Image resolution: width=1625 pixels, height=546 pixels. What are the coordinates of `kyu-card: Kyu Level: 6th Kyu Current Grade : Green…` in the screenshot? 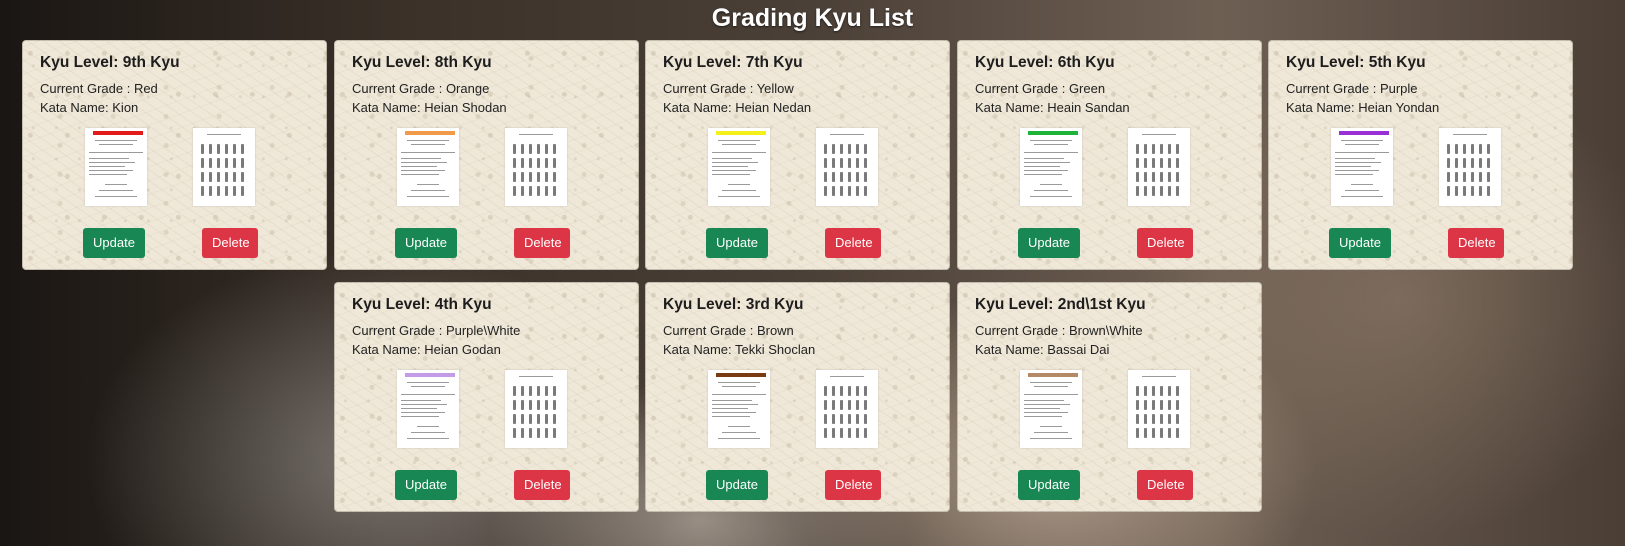 It's located at (1109, 155).